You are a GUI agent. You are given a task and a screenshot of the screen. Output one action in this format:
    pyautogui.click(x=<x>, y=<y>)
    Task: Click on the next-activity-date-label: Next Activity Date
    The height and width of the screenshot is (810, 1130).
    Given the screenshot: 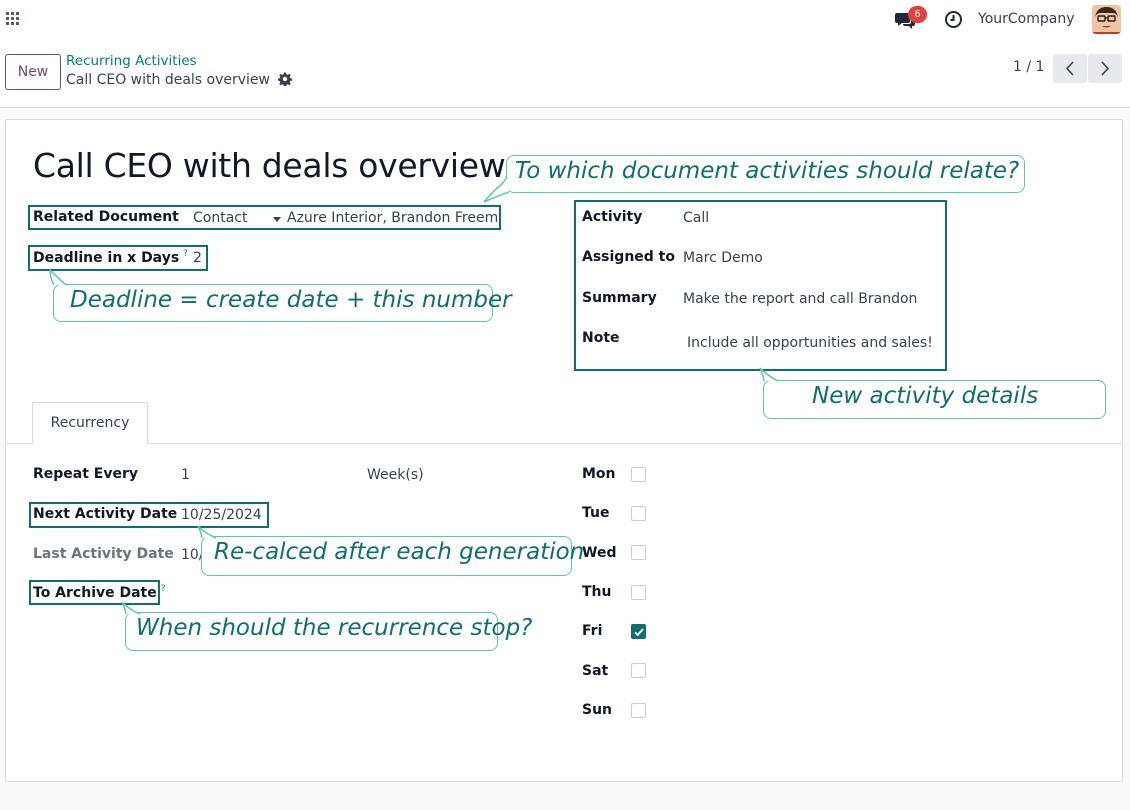 What is the action you would take?
    pyautogui.click(x=105, y=514)
    